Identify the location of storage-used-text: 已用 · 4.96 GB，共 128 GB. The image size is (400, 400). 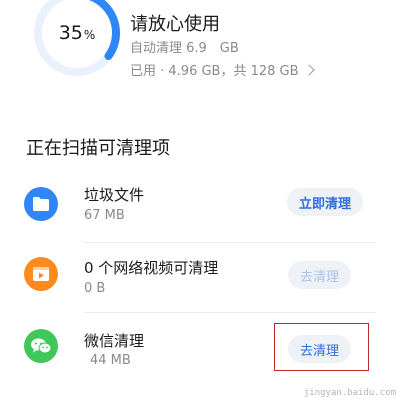
(214, 71).